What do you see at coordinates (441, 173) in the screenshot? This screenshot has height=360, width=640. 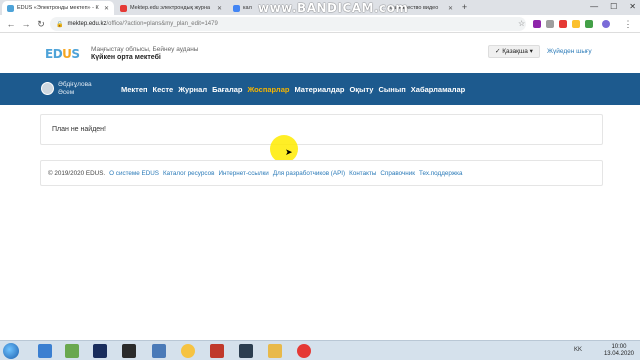 I see `footer-link-support: Тех.поддержка` at bounding box center [441, 173].